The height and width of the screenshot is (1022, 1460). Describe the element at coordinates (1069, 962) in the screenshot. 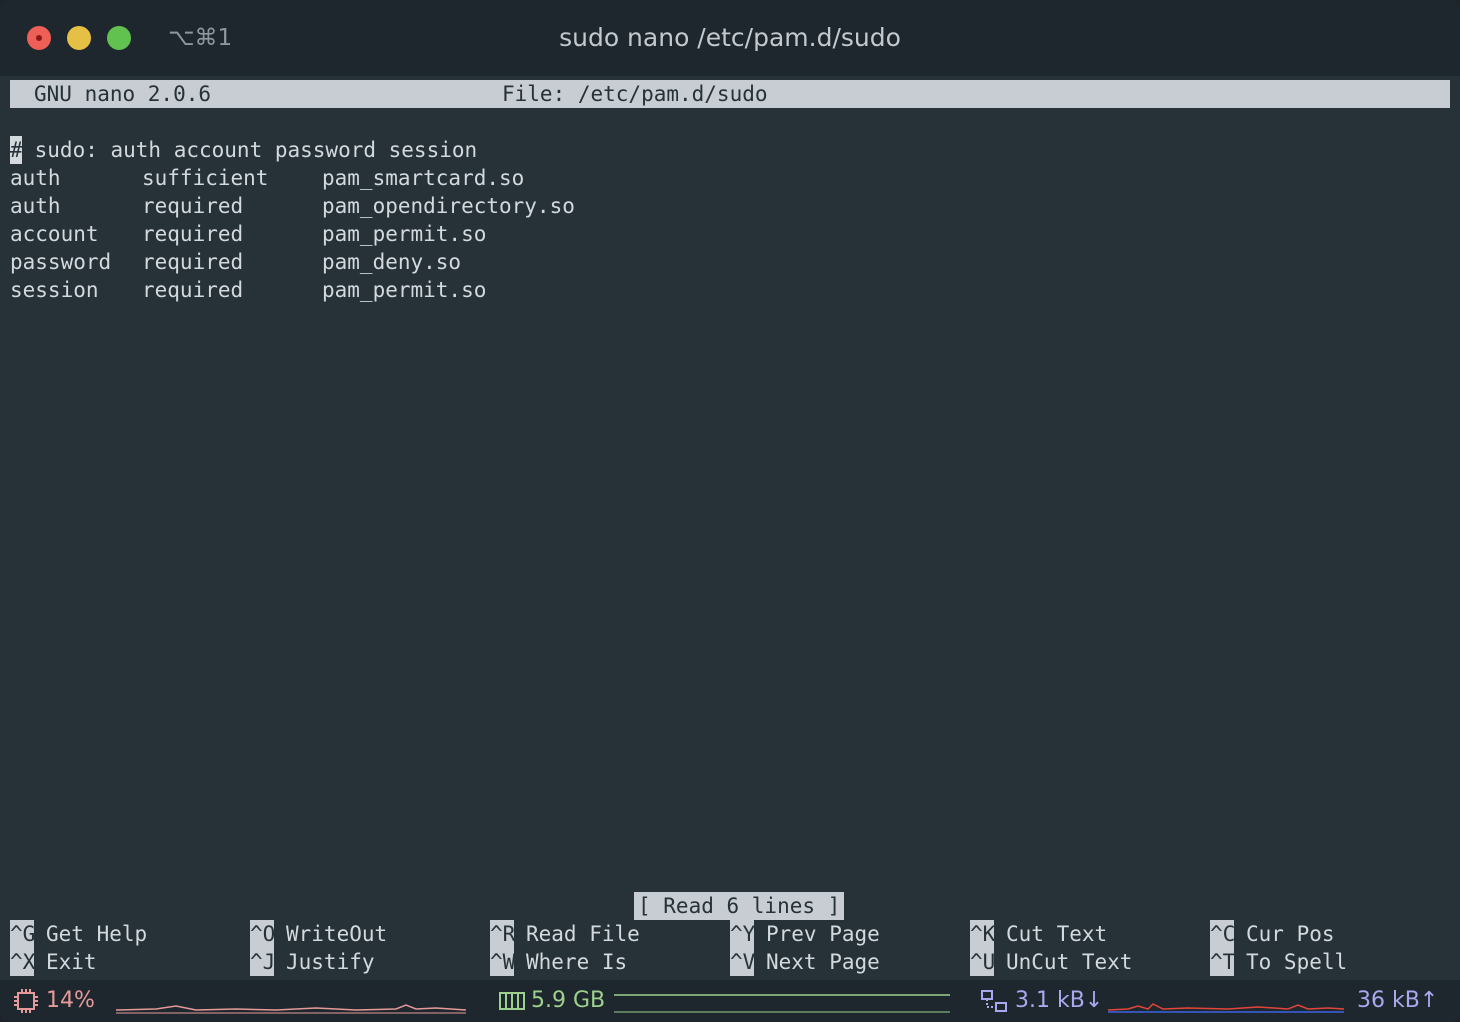

I see `shortcut-label: UnCut Text` at that location.